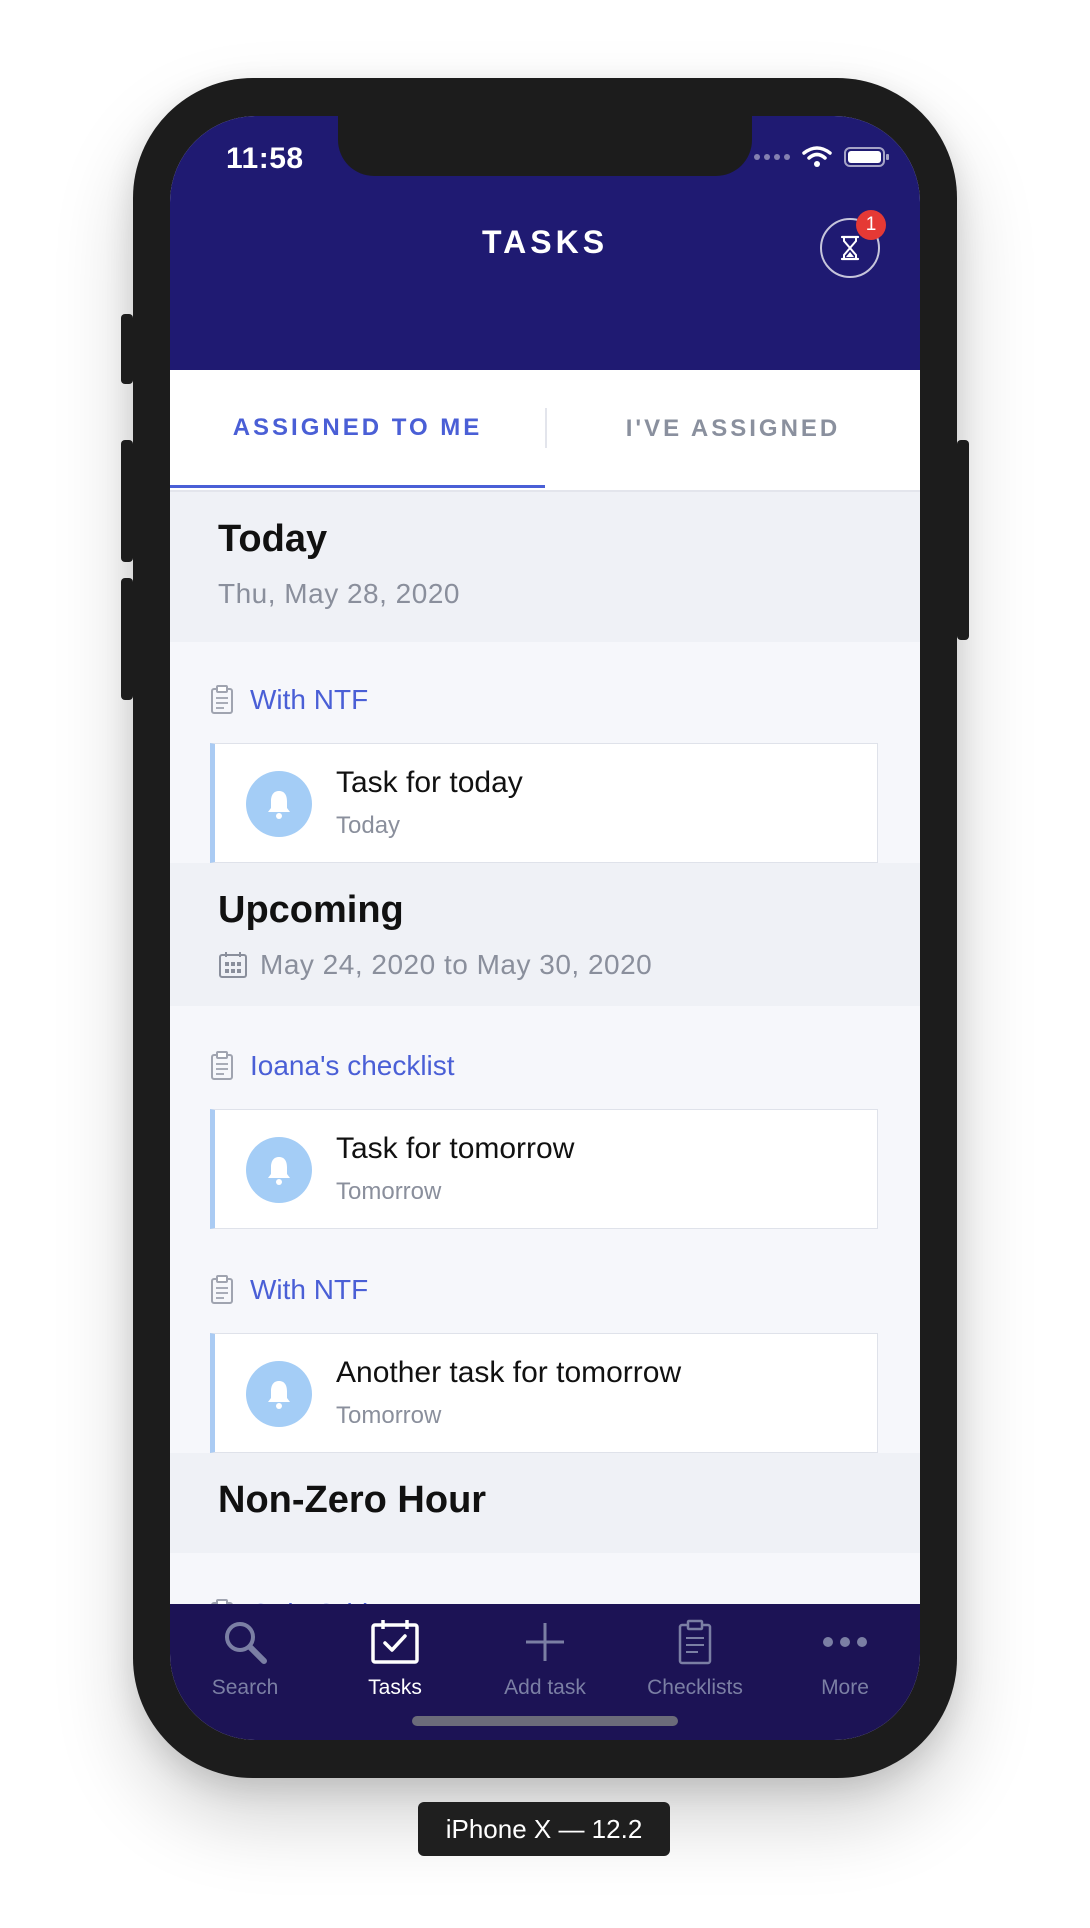 The width and height of the screenshot is (1090, 1928). I want to click on section-upcoming: Upcoming May 24, 2020 to May 30, 2020, so click(545, 934).